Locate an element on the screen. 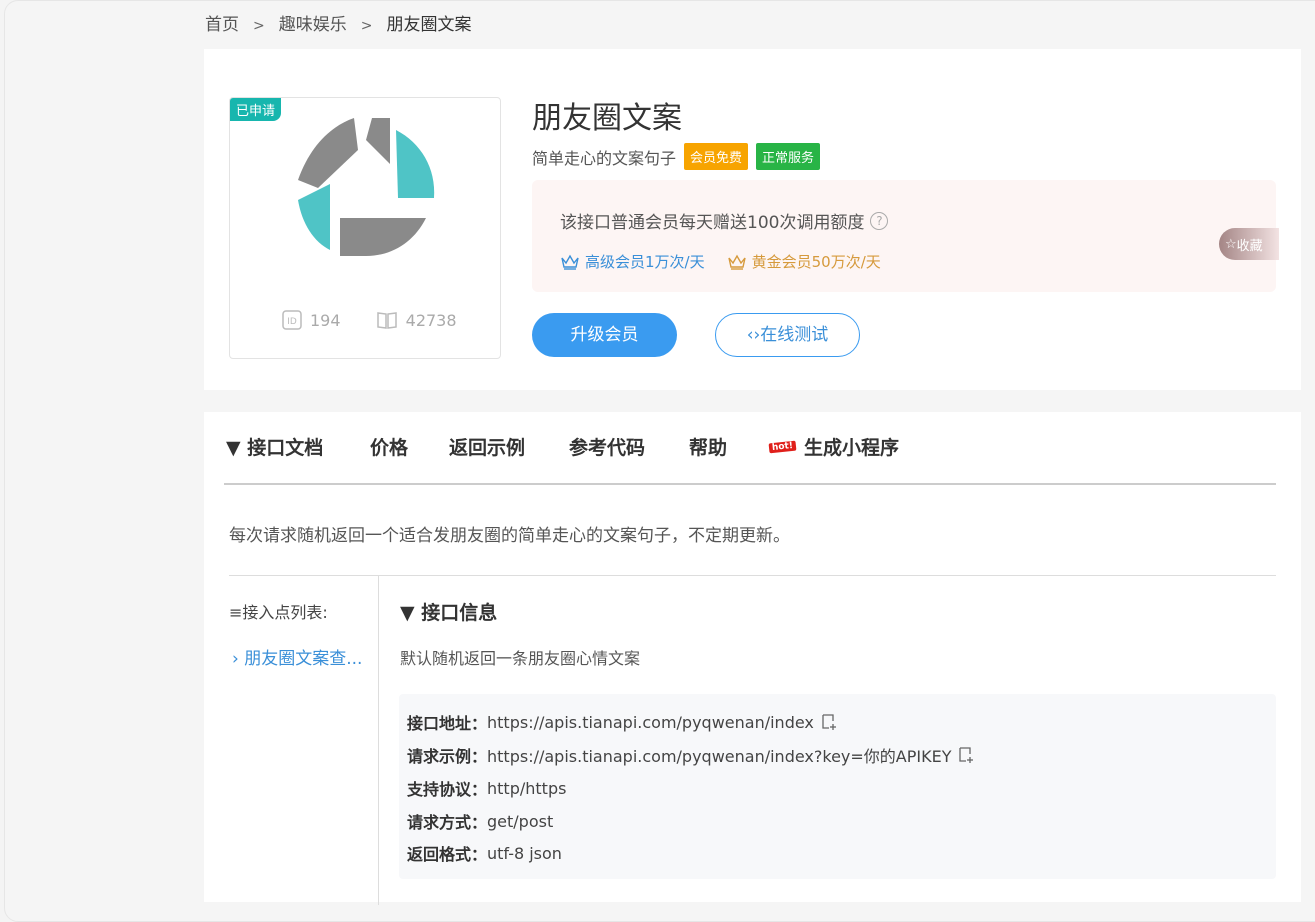 The image size is (1315, 922). info-row-method: 请求方式： get/post is located at coordinates (480, 821).